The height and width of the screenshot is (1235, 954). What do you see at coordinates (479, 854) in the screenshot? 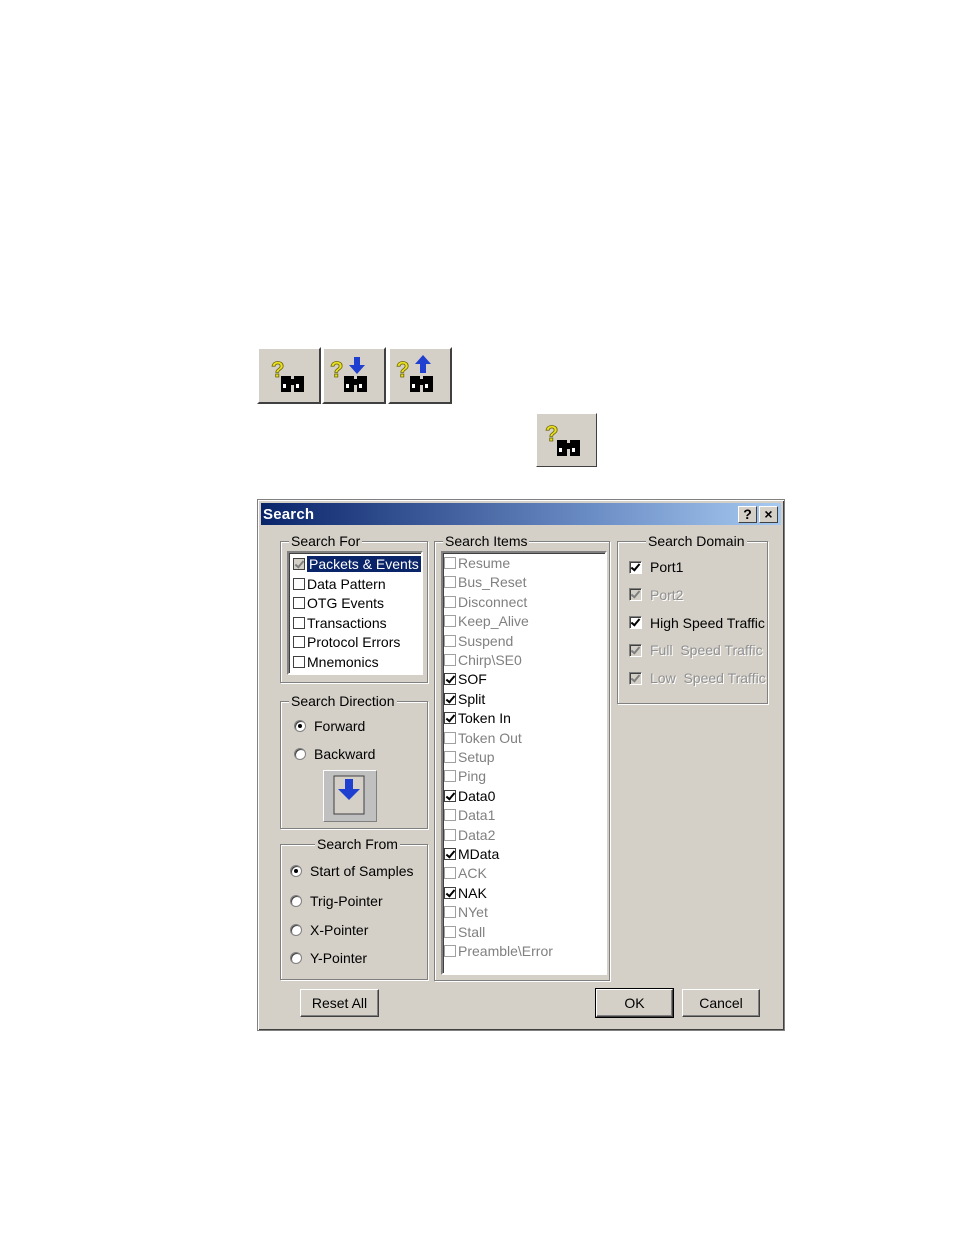
I see `search-item-label: MData` at bounding box center [479, 854].